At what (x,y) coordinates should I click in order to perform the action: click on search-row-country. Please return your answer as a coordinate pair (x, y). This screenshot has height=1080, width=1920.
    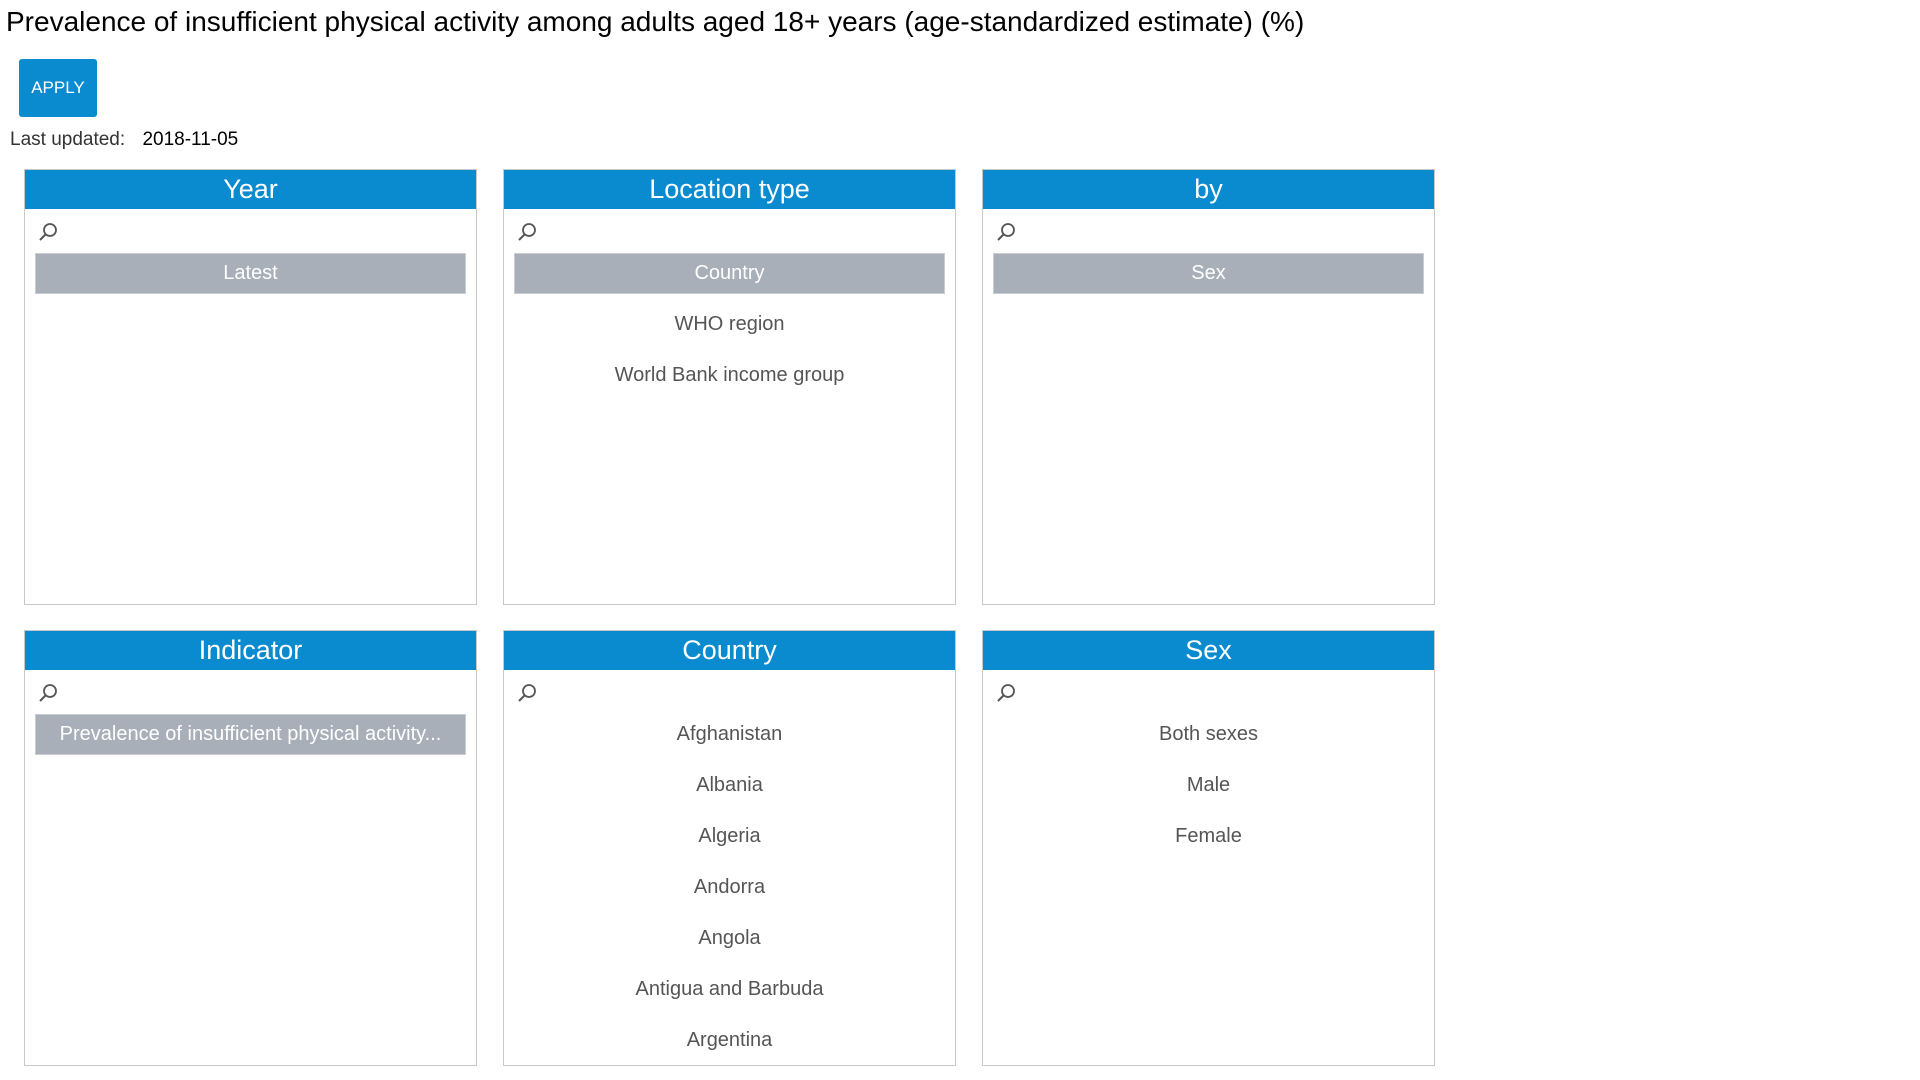
    Looking at the image, I should click on (729, 692).